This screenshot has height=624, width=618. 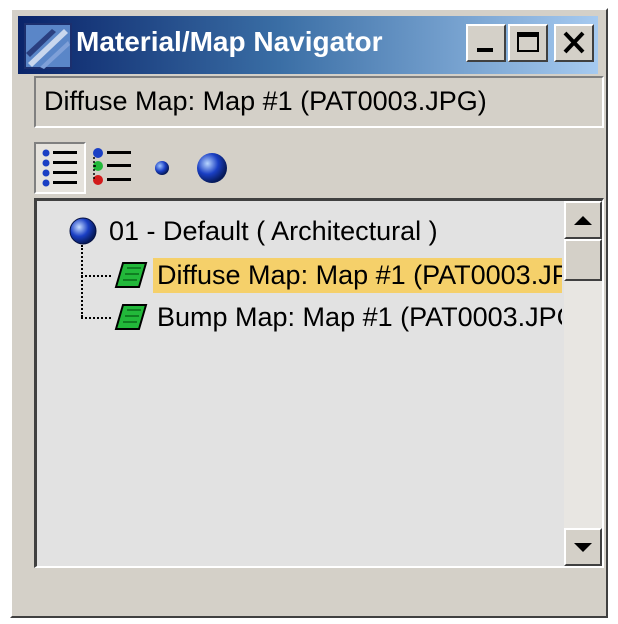 I want to click on maximize-icon, so click(x=528, y=42).